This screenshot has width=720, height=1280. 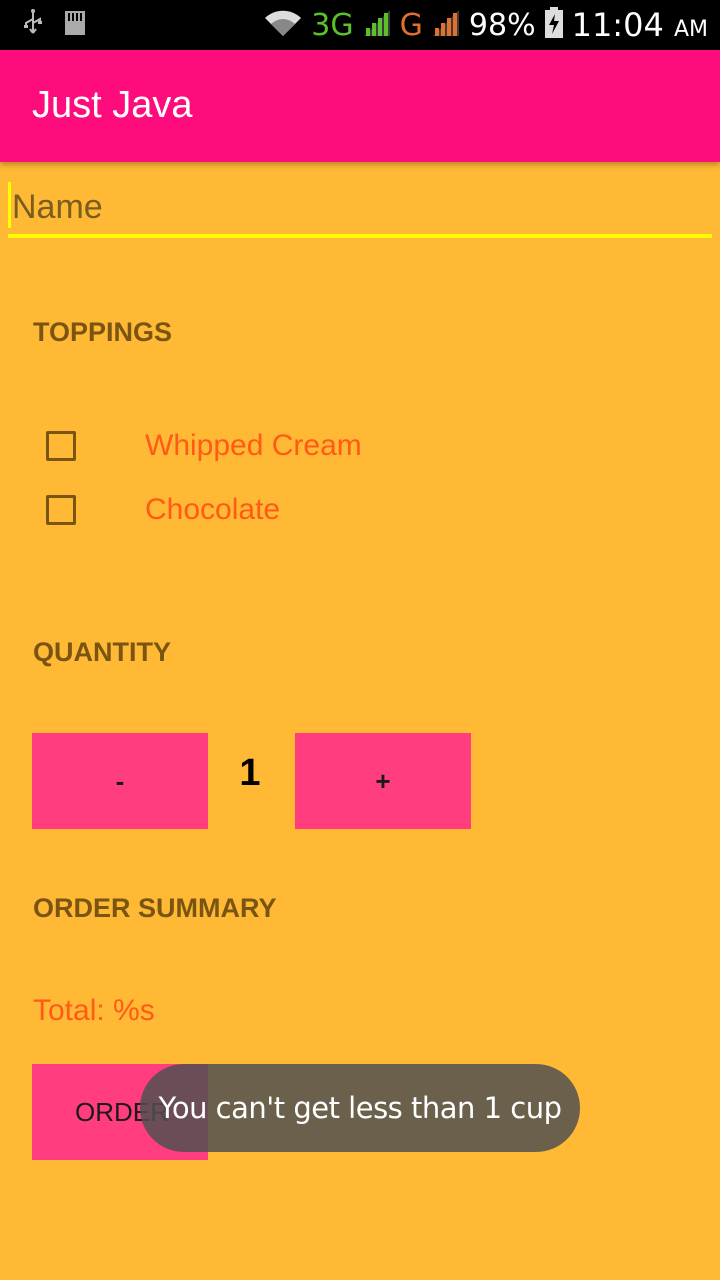 I want to click on toast: You can't get less than 1 cup, so click(x=360, y=1108).